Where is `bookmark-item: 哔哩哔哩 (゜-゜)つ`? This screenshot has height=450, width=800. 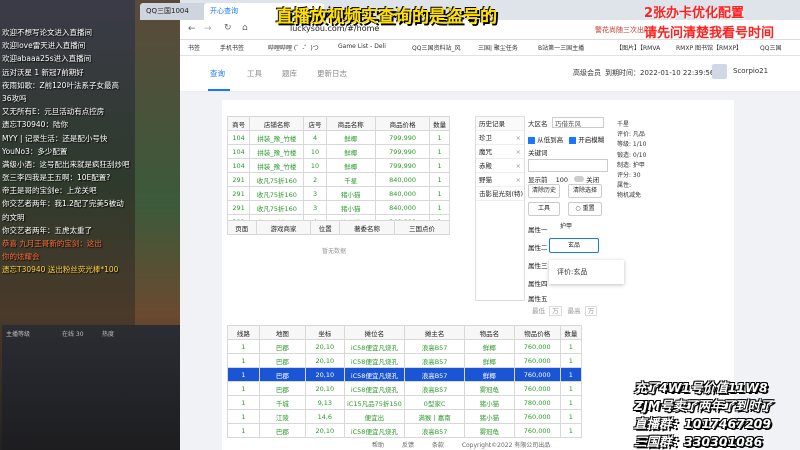
bookmark-item: 哔哩哔哩 (゜-゜)つ is located at coordinates (293, 47).